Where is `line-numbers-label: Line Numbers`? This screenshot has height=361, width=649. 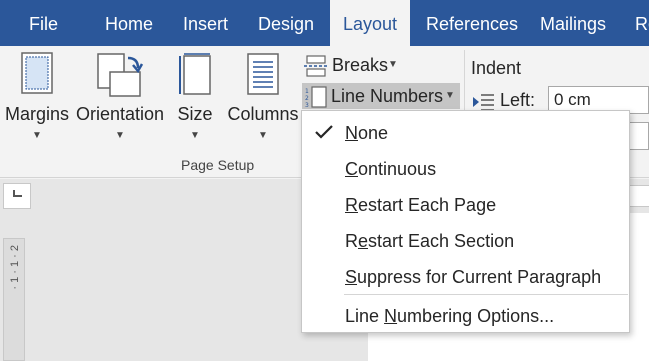 line-numbers-label: Line Numbers is located at coordinates (387, 96).